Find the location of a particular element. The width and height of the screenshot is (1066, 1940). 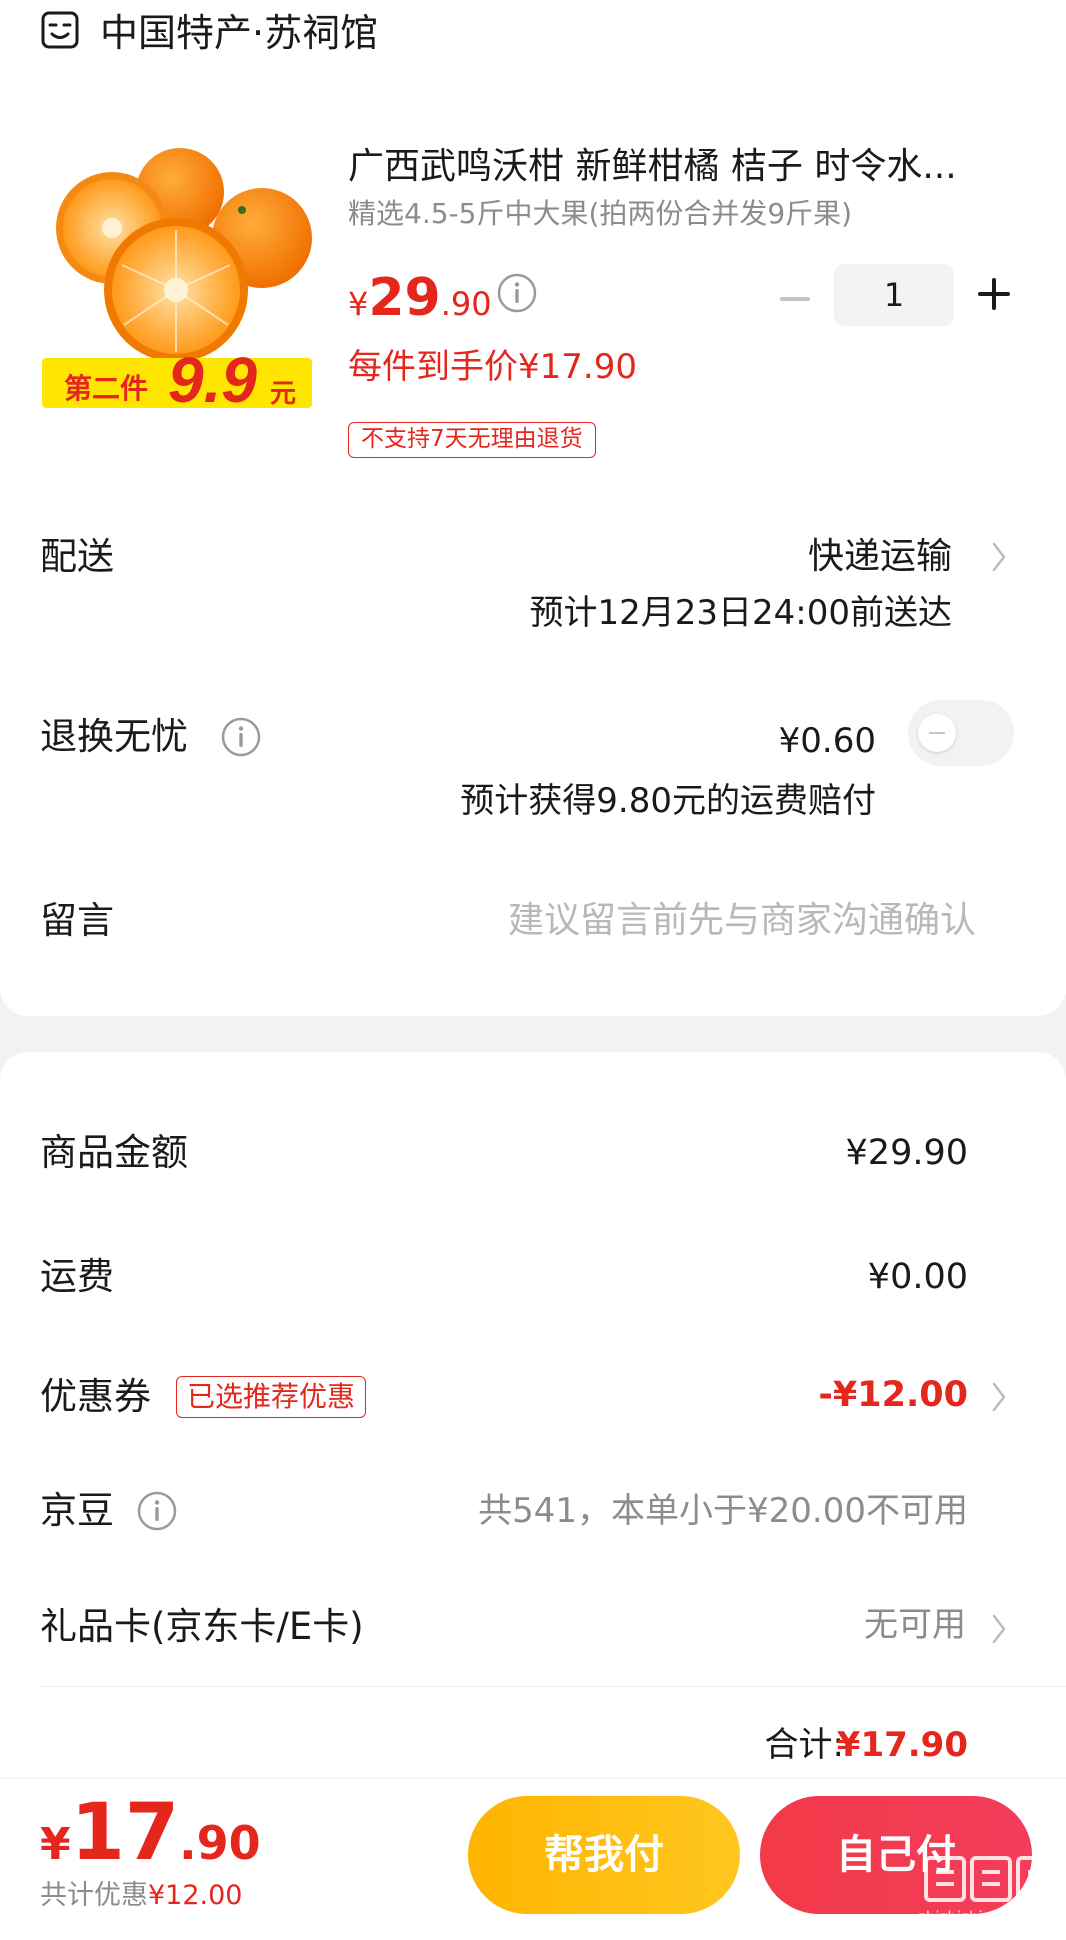

delivery-label: 配送 is located at coordinates (77, 556).